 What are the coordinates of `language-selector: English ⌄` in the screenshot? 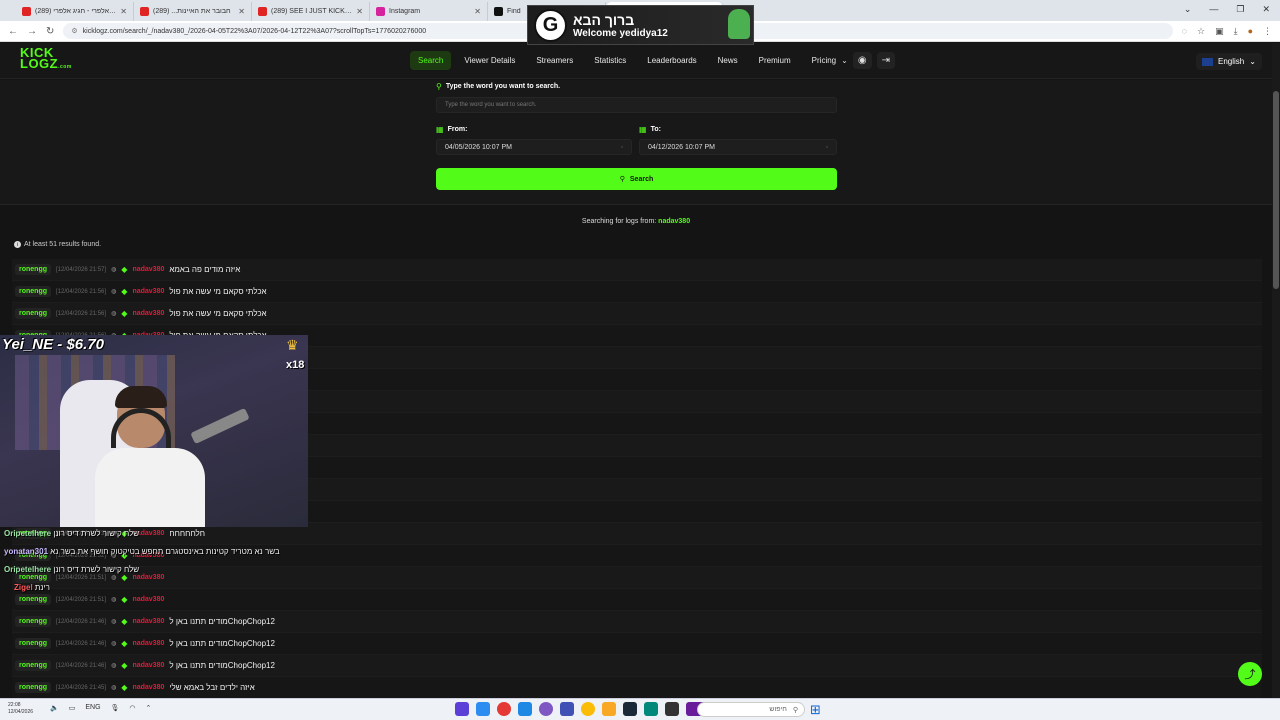 It's located at (1229, 61).